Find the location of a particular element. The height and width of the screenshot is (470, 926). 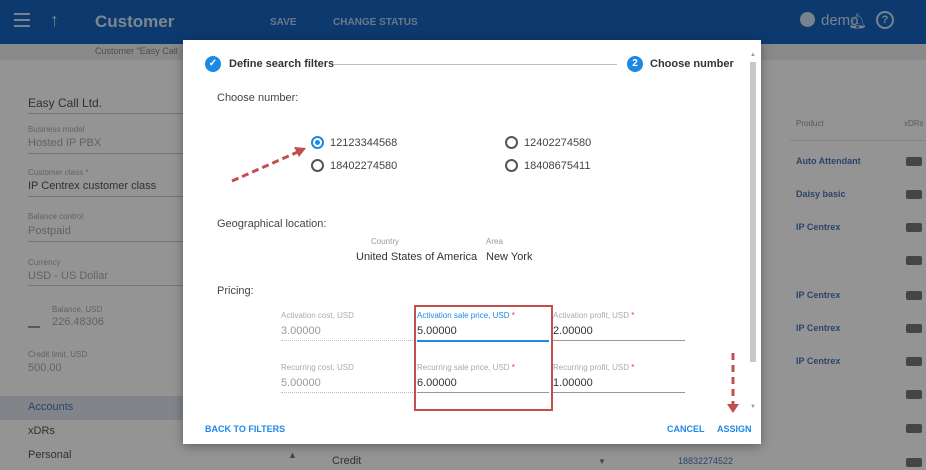

field-value: 2.00000 is located at coordinates (619, 333).